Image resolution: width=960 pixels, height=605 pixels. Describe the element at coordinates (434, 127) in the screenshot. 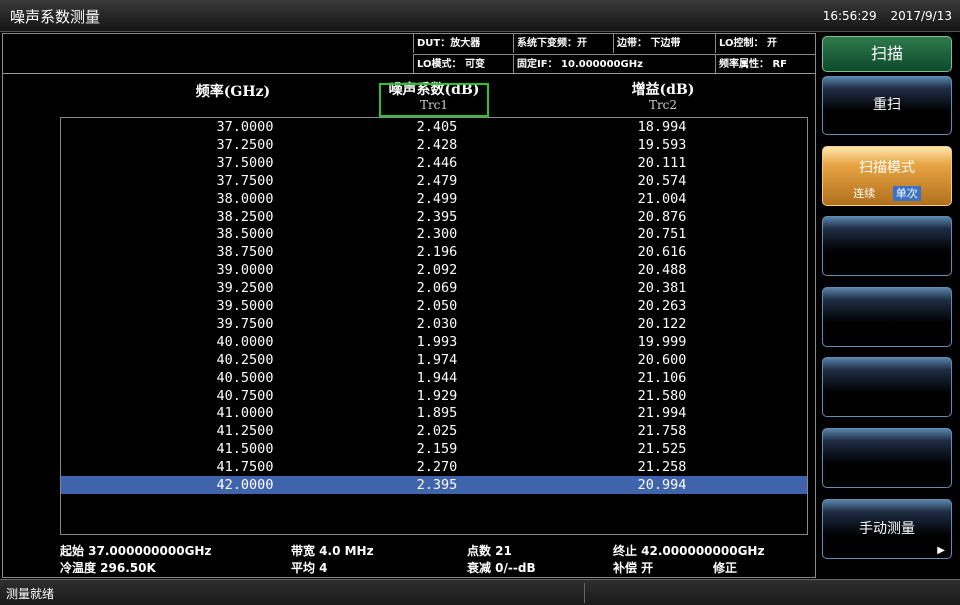

I see `table-row: 37.0000 2.405 18.994` at that location.